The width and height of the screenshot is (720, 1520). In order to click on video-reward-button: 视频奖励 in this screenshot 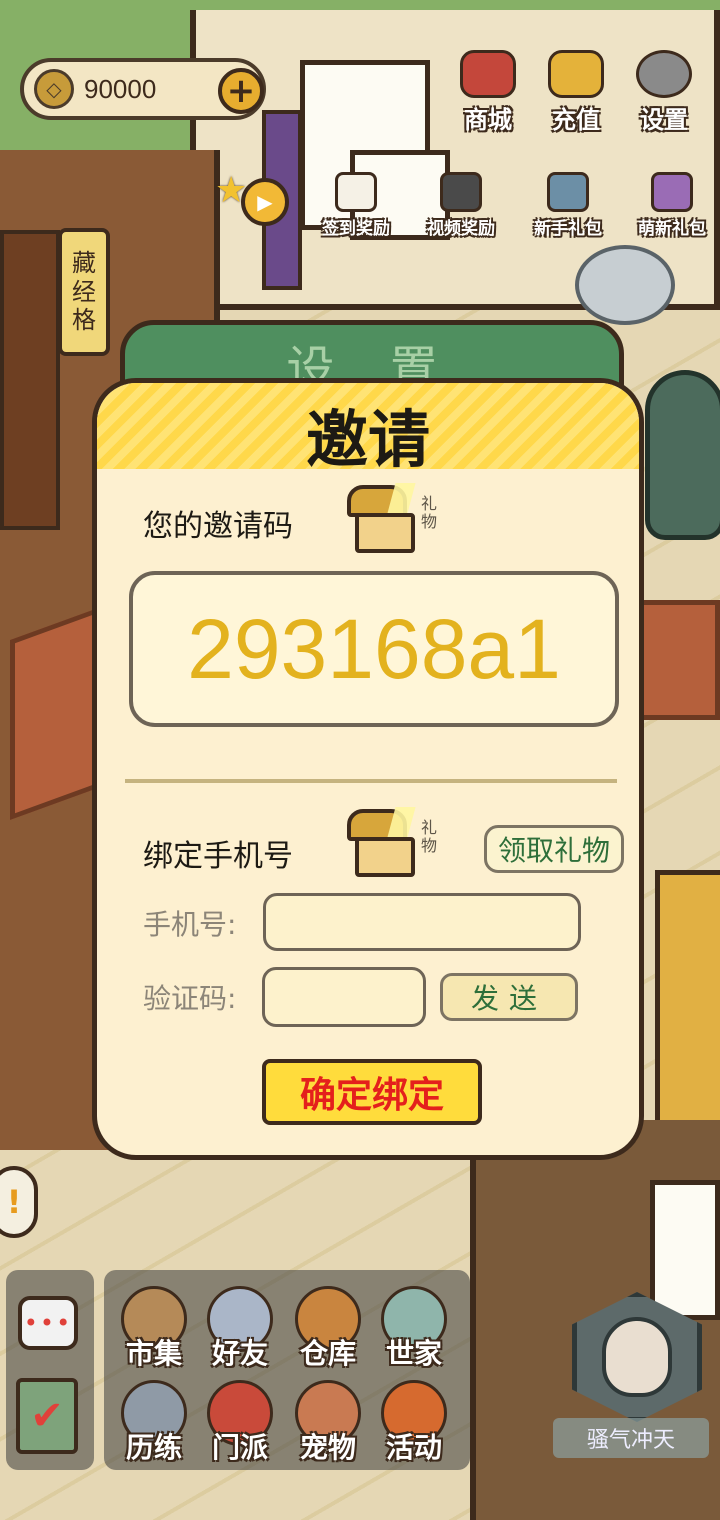, I will do `click(461, 205)`.